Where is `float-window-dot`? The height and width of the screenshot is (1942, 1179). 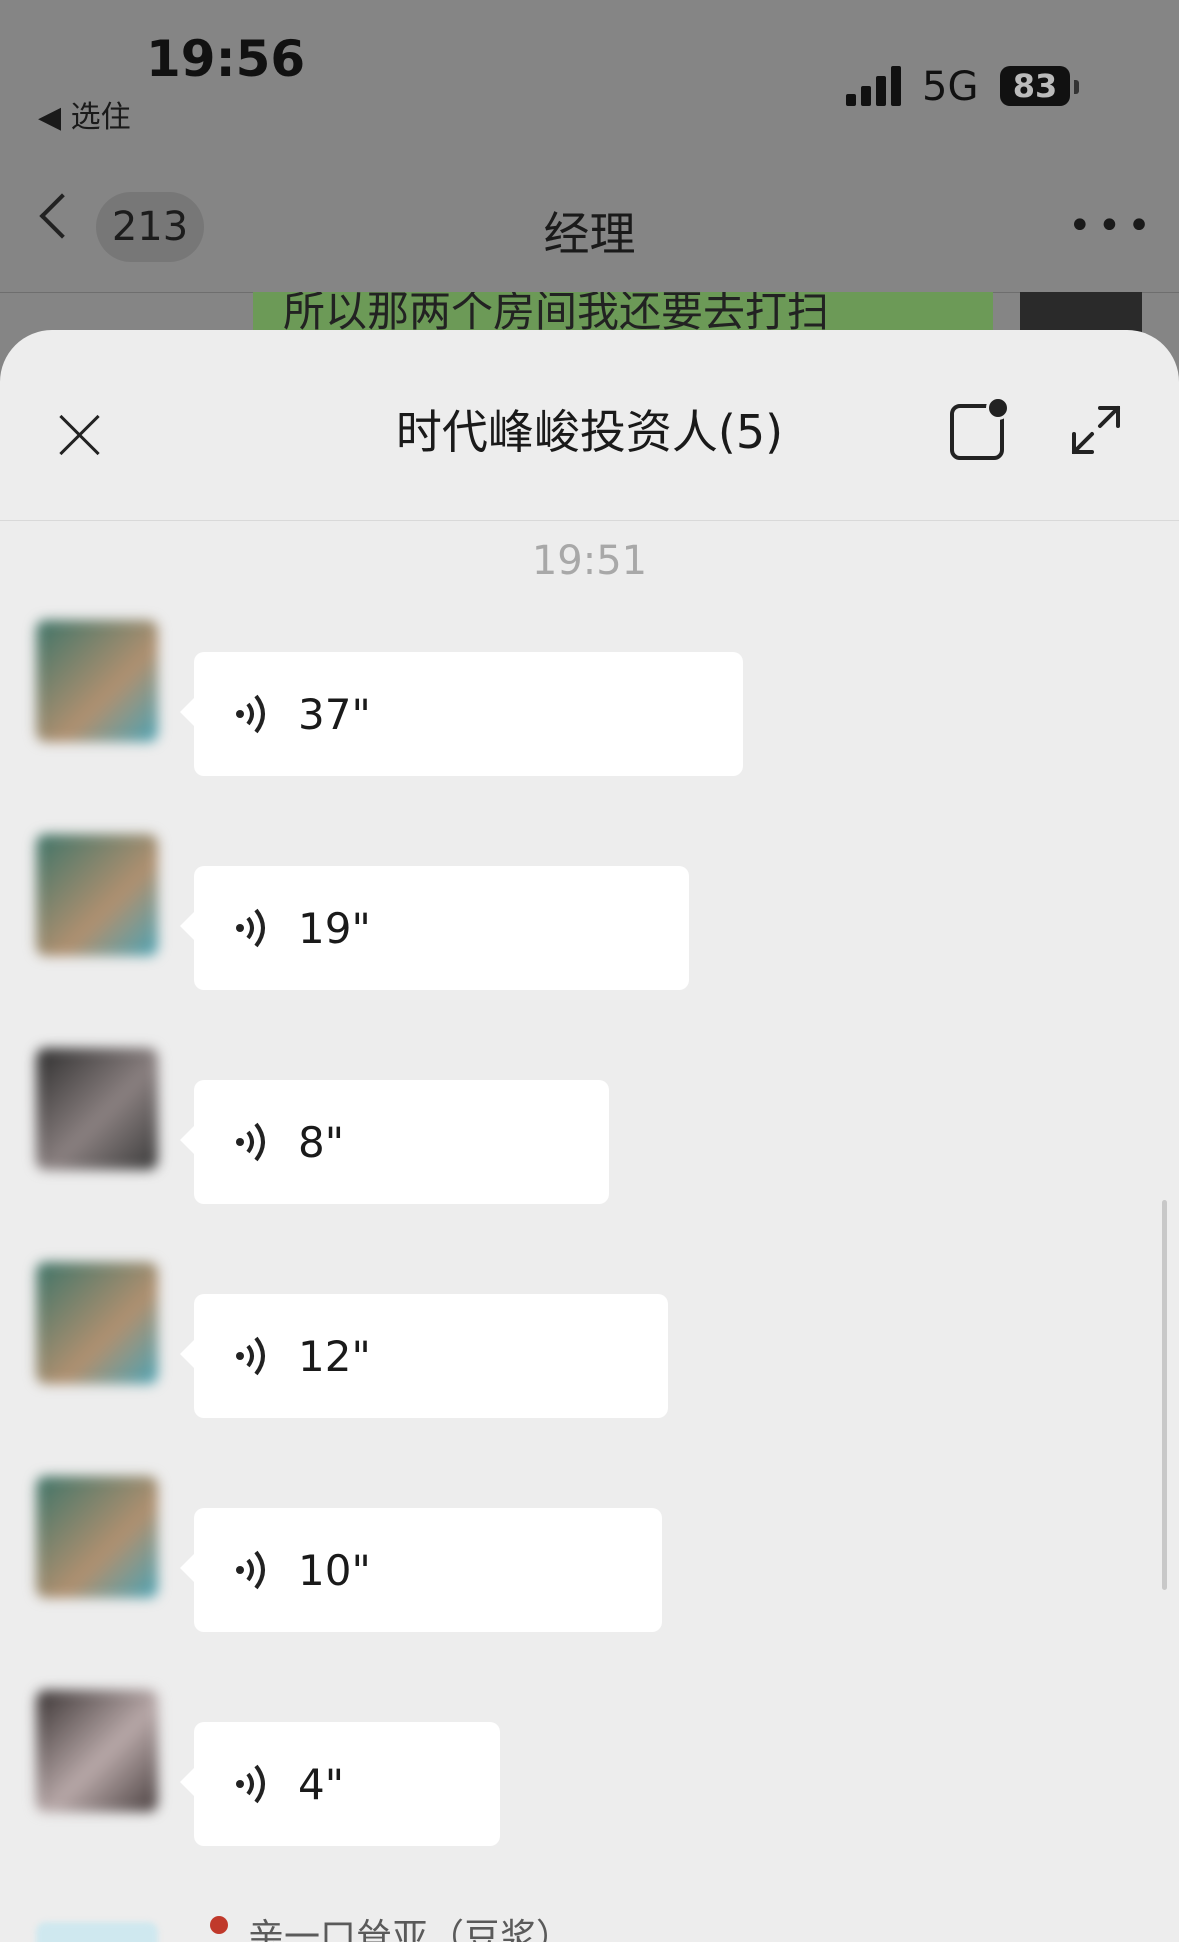
float-window-dot is located at coordinates (998, 408).